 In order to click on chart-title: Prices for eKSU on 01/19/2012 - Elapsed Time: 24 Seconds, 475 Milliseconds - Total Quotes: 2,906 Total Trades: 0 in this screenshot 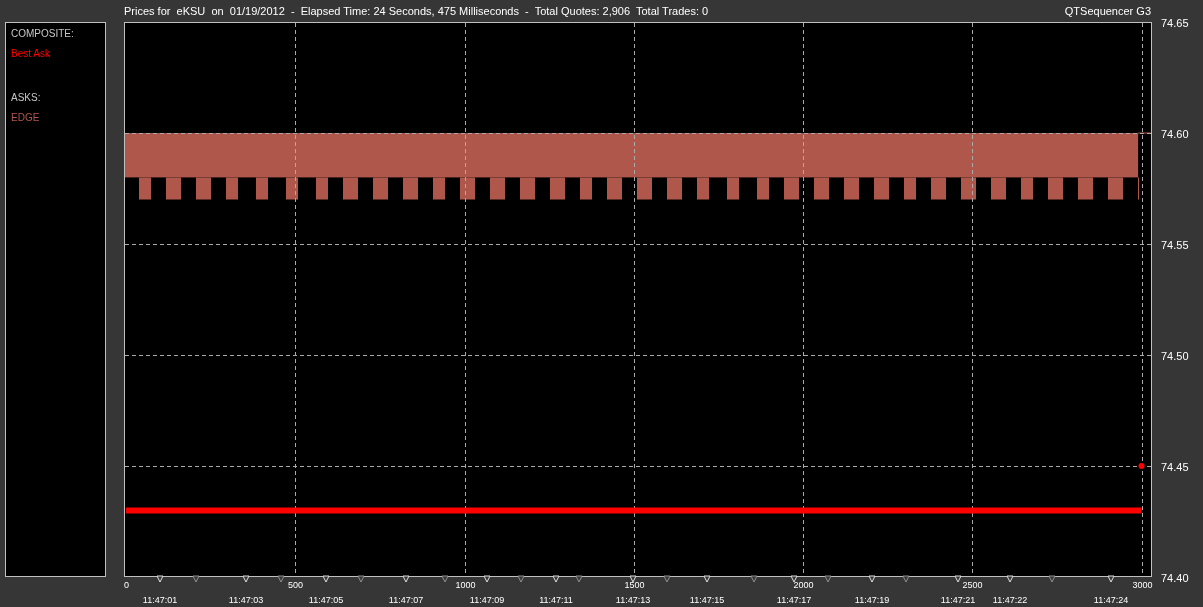, I will do `click(416, 11)`.